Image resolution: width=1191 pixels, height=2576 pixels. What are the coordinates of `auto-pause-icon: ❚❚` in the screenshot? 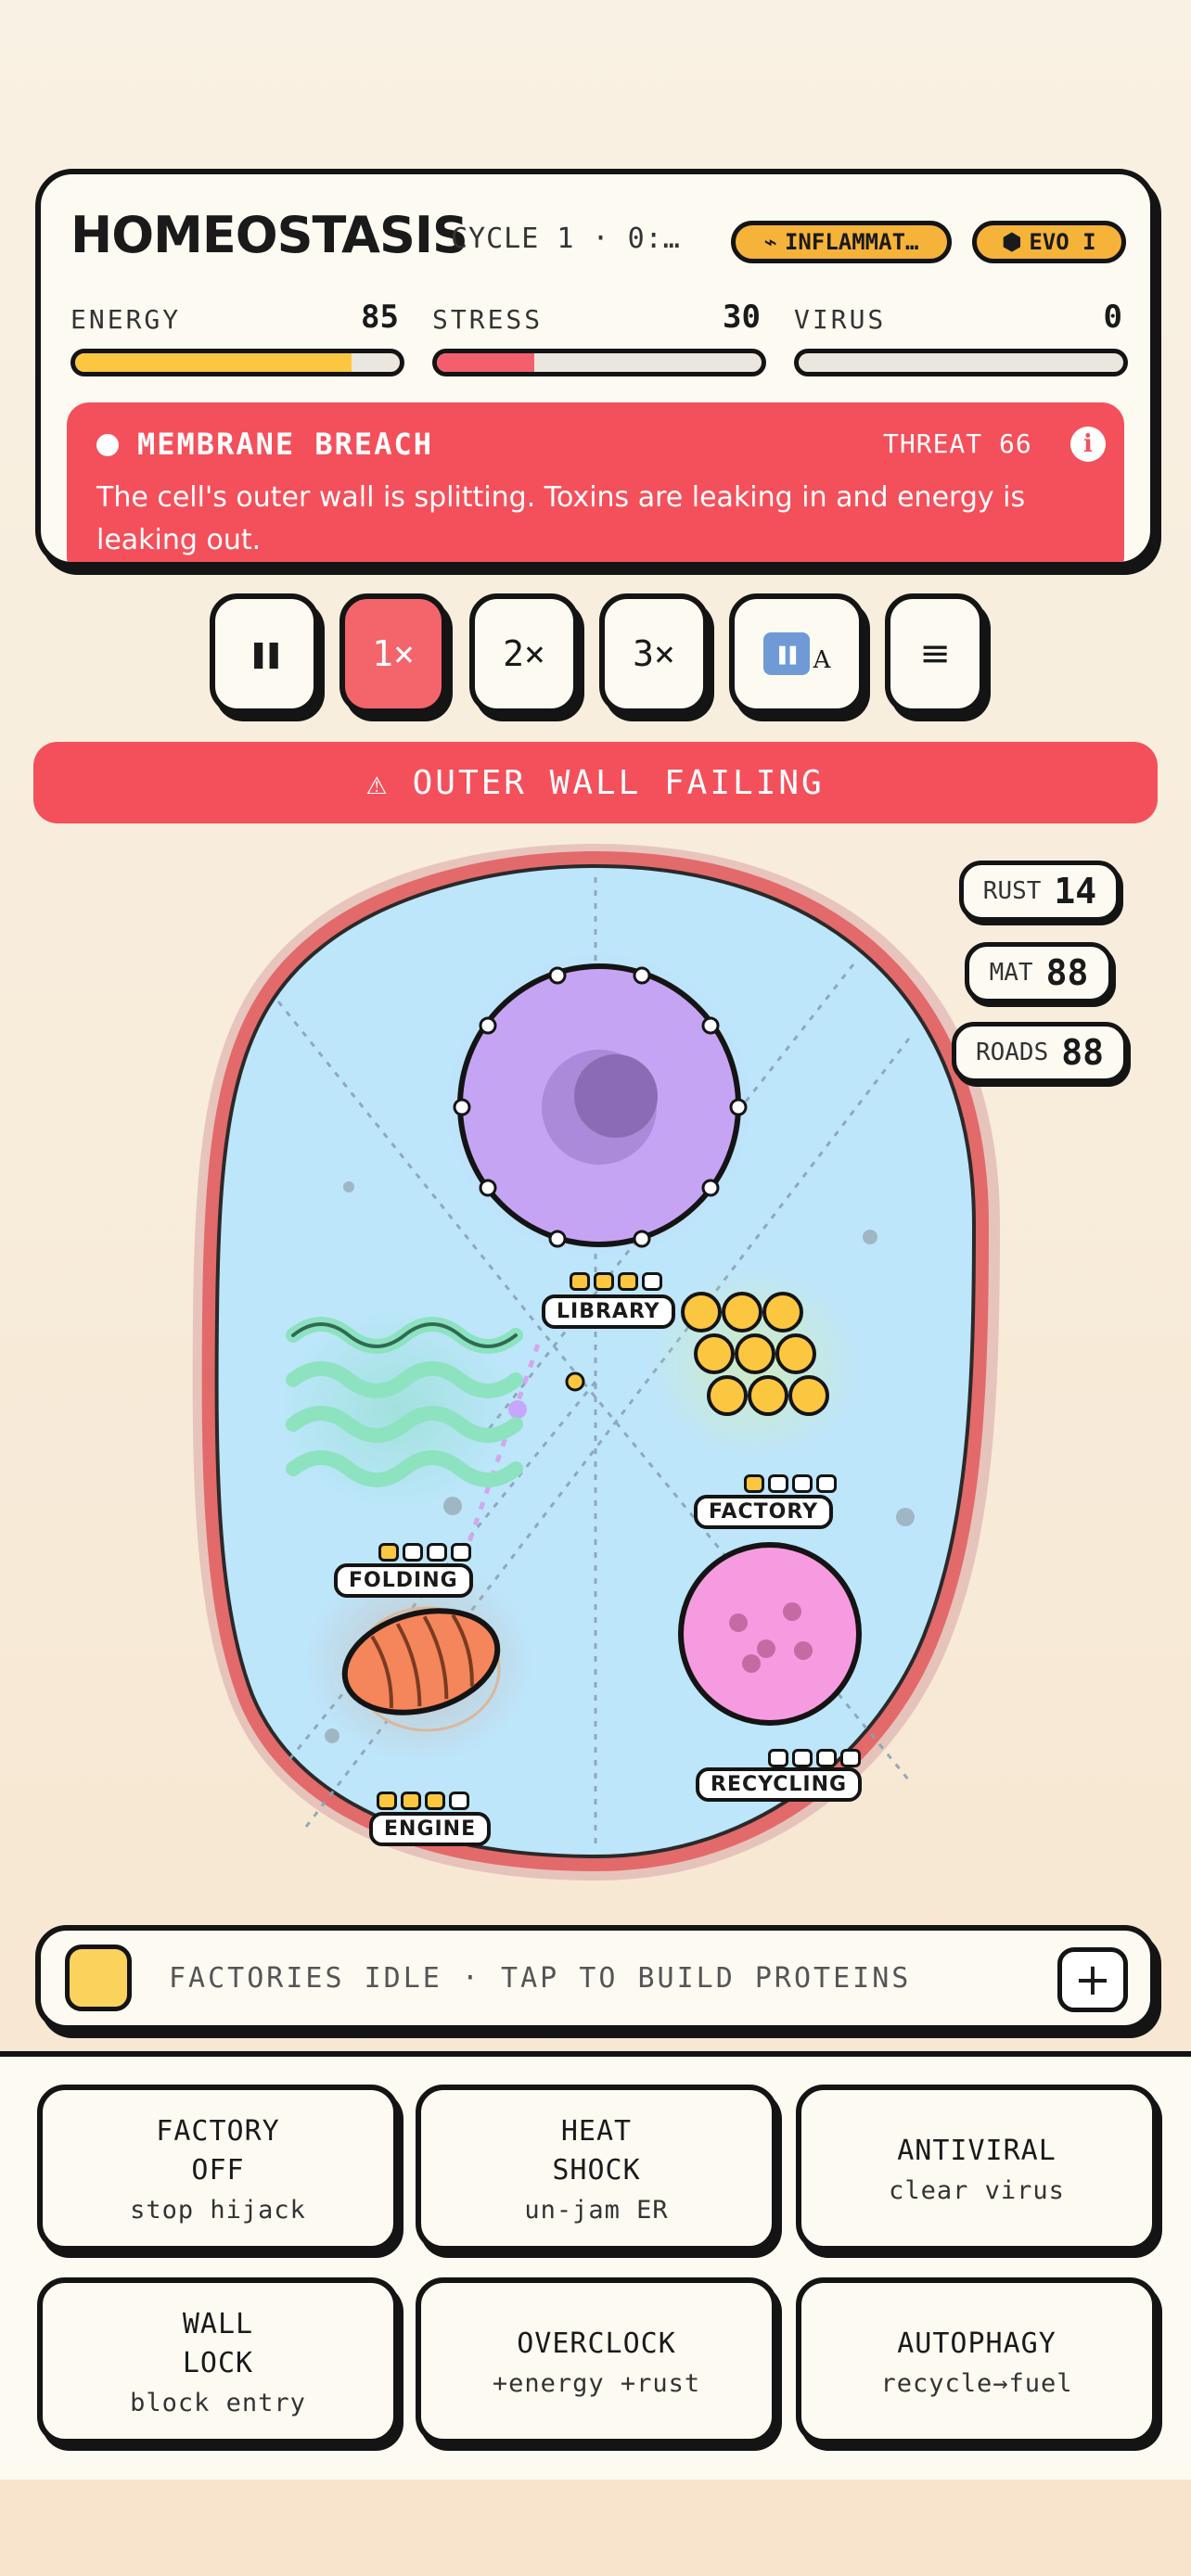 It's located at (786, 653).